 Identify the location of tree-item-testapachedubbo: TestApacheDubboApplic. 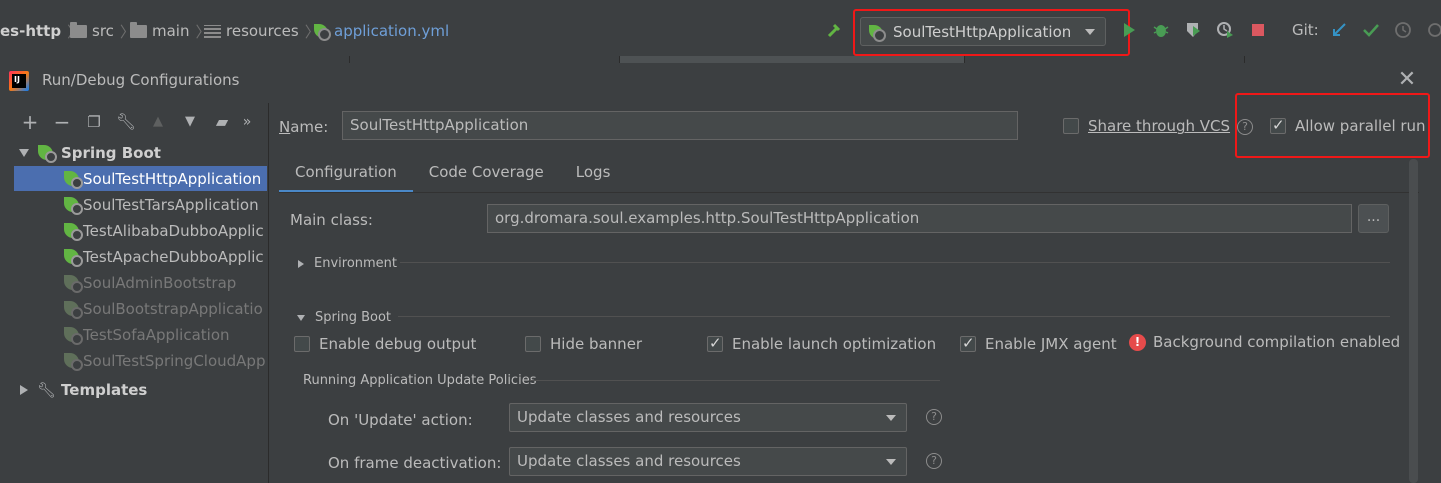
(140, 256).